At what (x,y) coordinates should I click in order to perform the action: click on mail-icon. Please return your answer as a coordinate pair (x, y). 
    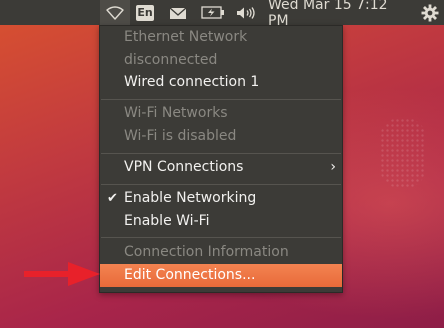
    Looking at the image, I should click on (178, 13).